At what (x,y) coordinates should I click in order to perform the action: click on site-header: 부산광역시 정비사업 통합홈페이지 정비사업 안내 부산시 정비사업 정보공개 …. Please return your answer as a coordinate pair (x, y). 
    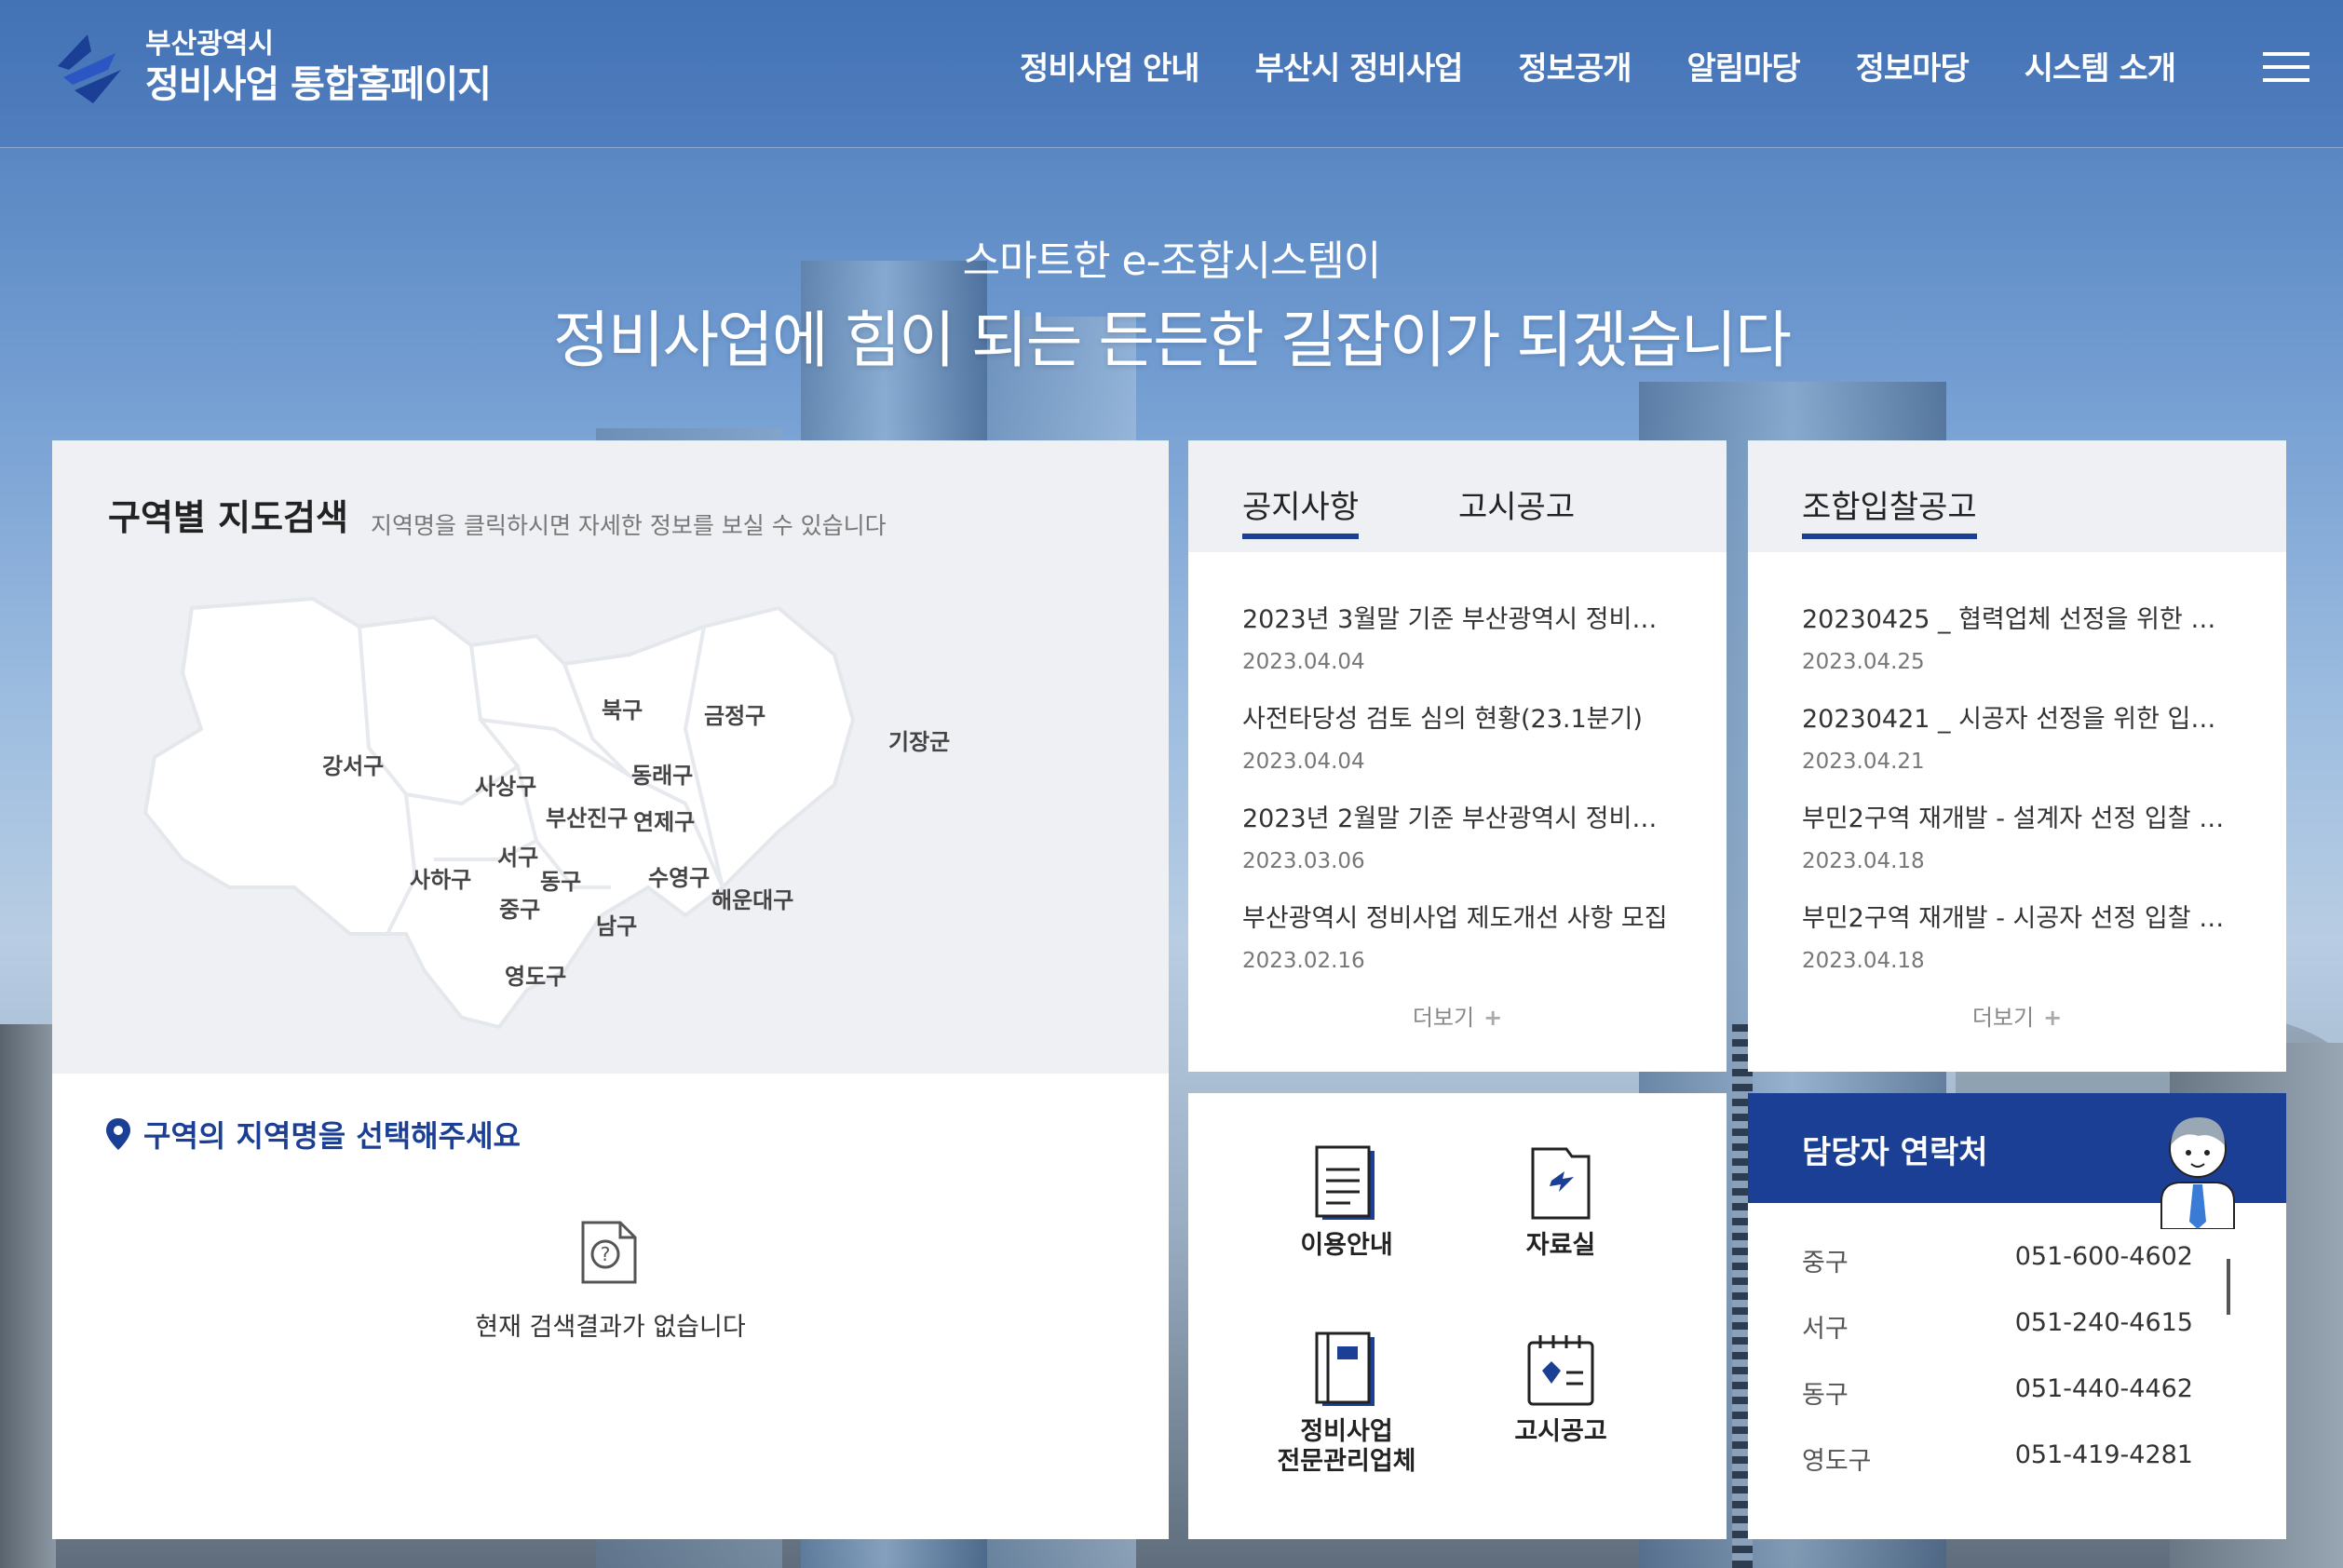
    Looking at the image, I should click on (1171, 74).